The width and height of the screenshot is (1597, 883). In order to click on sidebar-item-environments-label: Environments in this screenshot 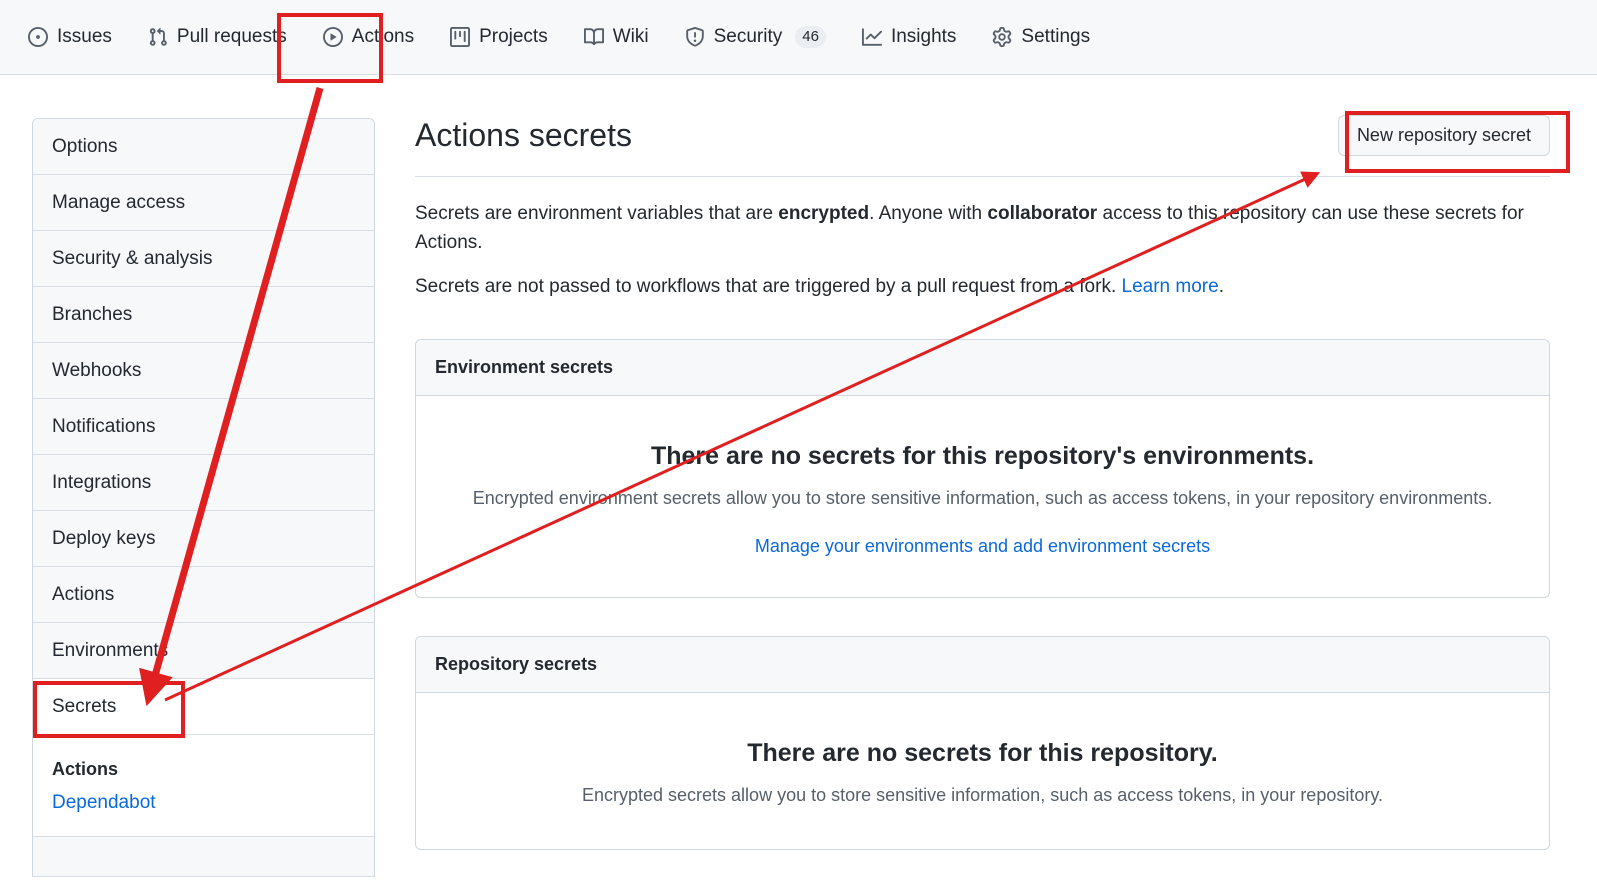, I will do `click(110, 650)`.